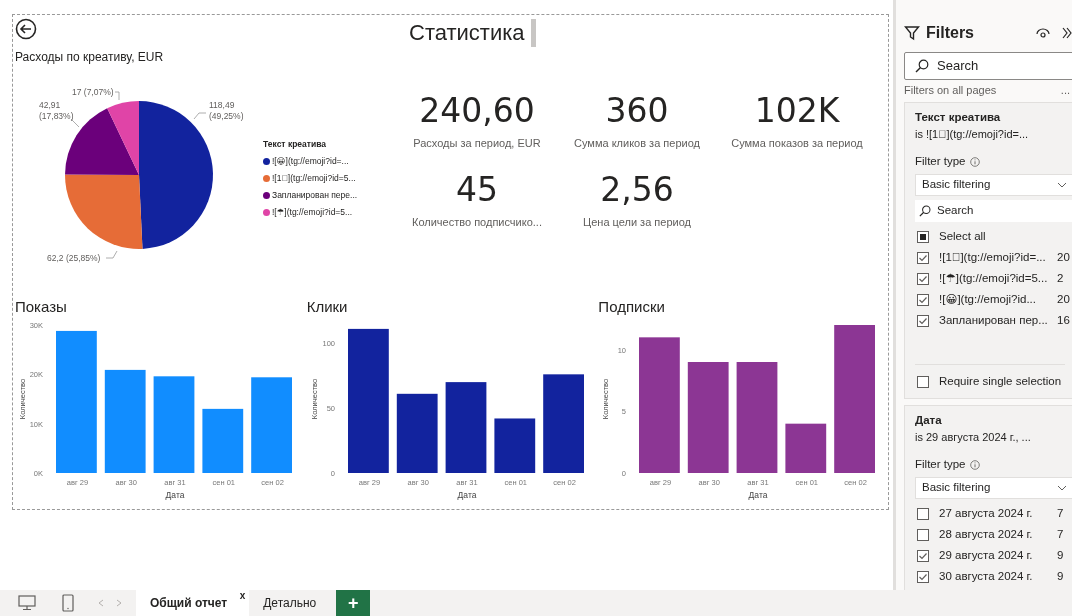 Image resolution: width=1072 pixels, height=616 pixels. I want to click on search-field: Search, so click(1003, 66).